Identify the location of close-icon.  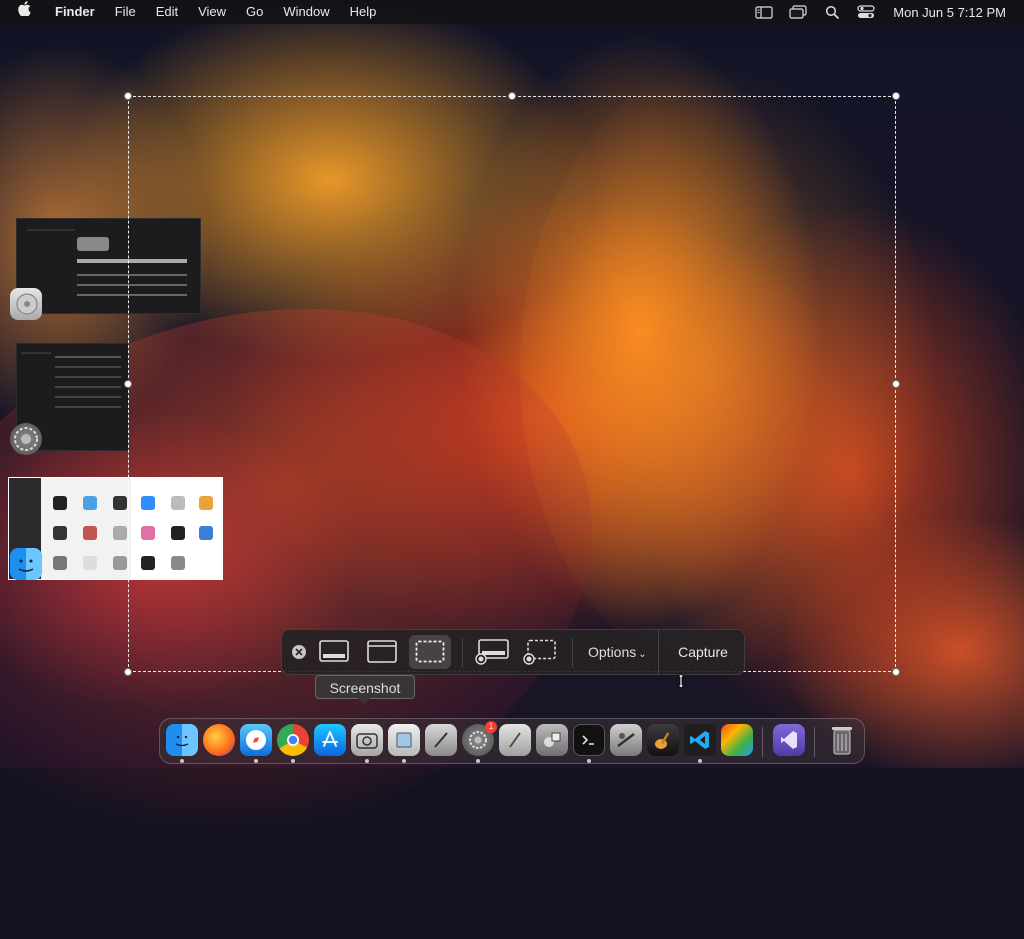
(299, 652).